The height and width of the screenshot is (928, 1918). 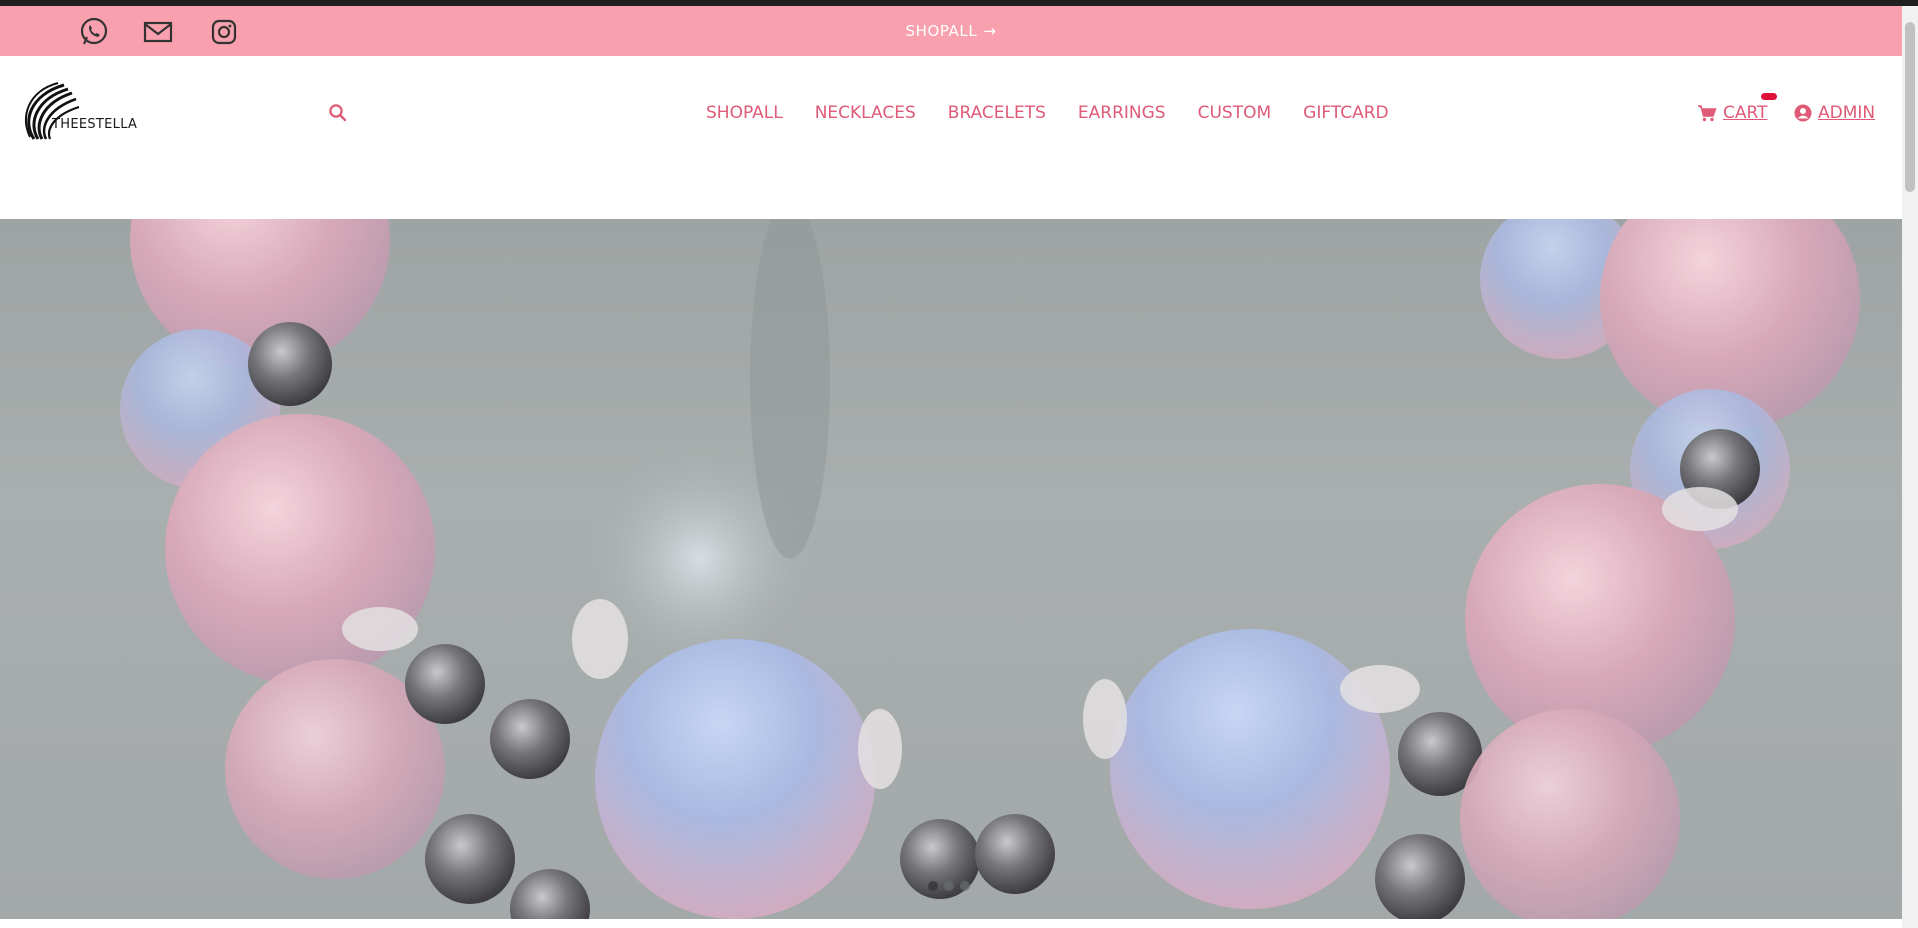 What do you see at coordinates (1910, 107) in the screenshot?
I see `scrollbar-thumb` at bounding box center [1910, 107].